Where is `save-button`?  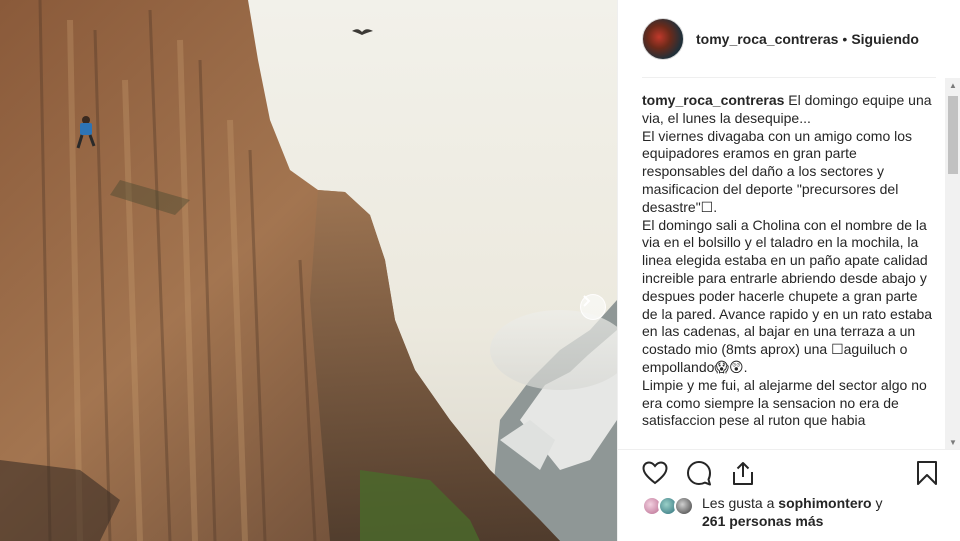 save-button is located at coordinates (927, 473).